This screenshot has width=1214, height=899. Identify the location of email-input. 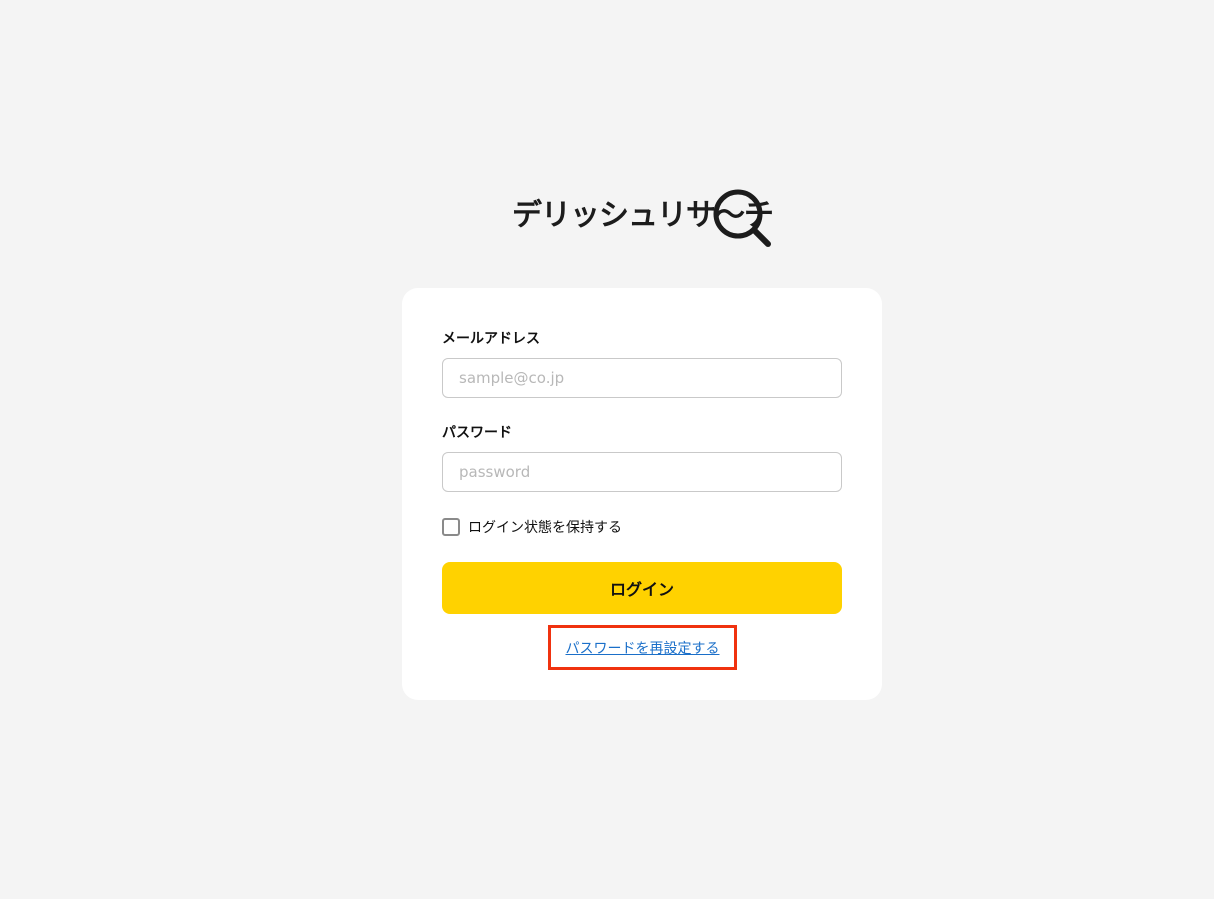
(642, 378).